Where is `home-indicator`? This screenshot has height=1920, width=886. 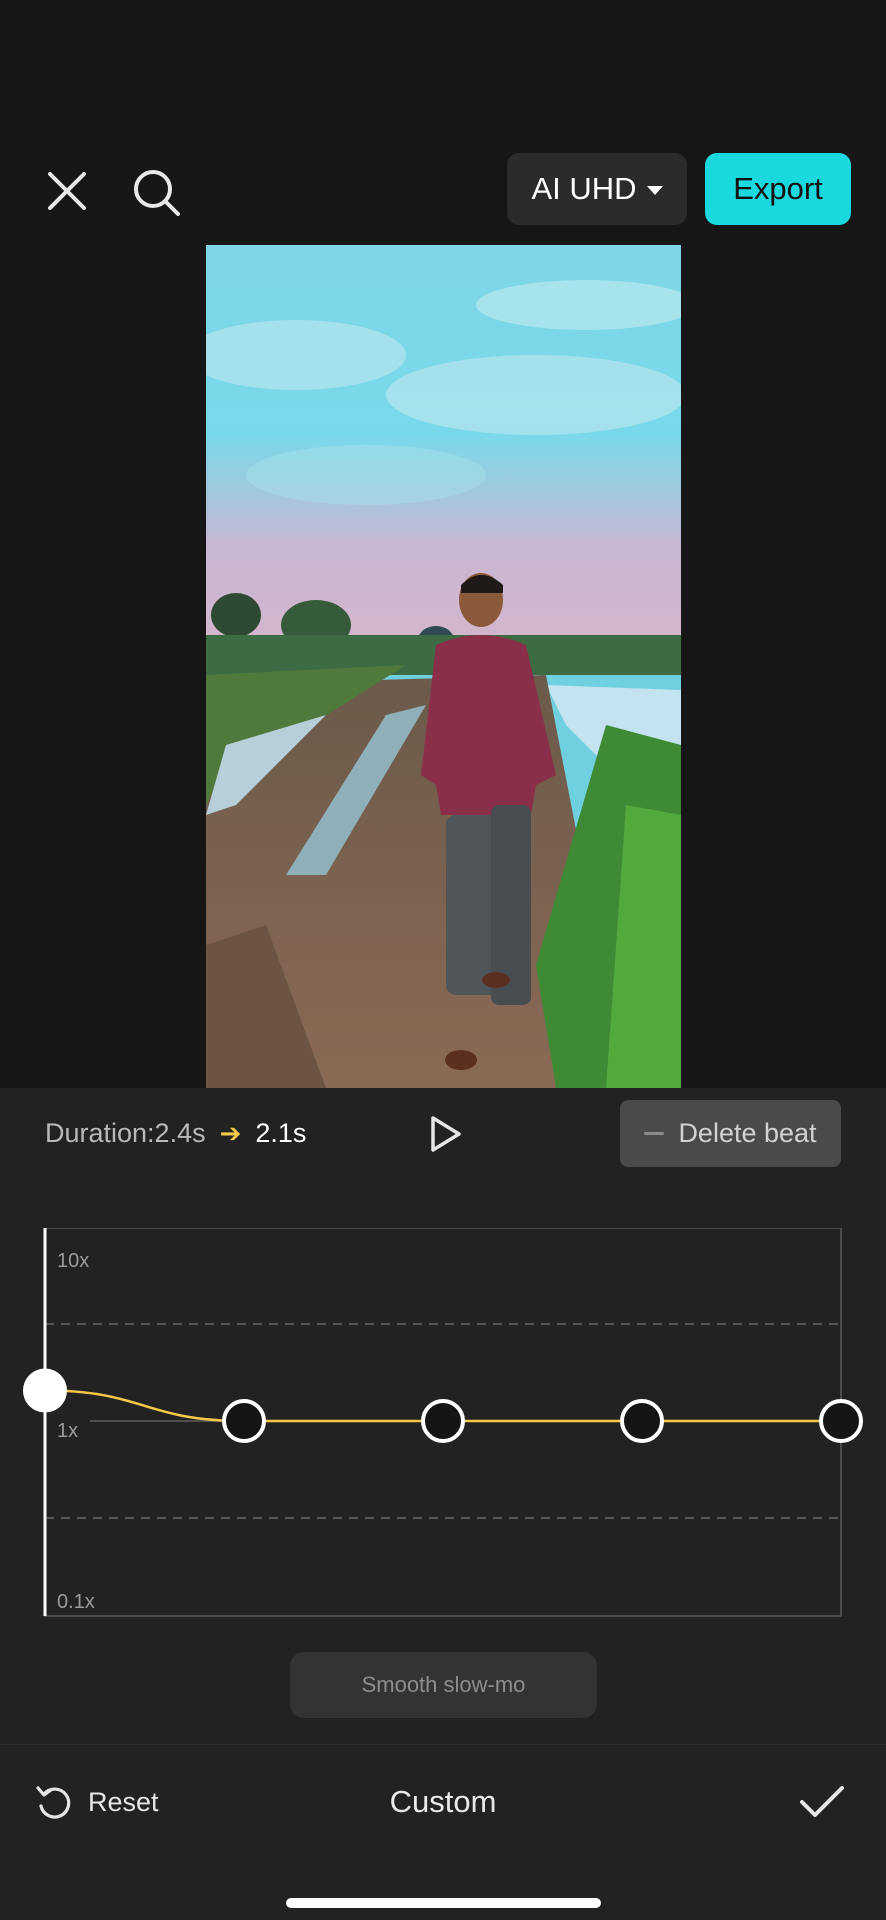 home-indicator is located at coordinates (443, 1903).